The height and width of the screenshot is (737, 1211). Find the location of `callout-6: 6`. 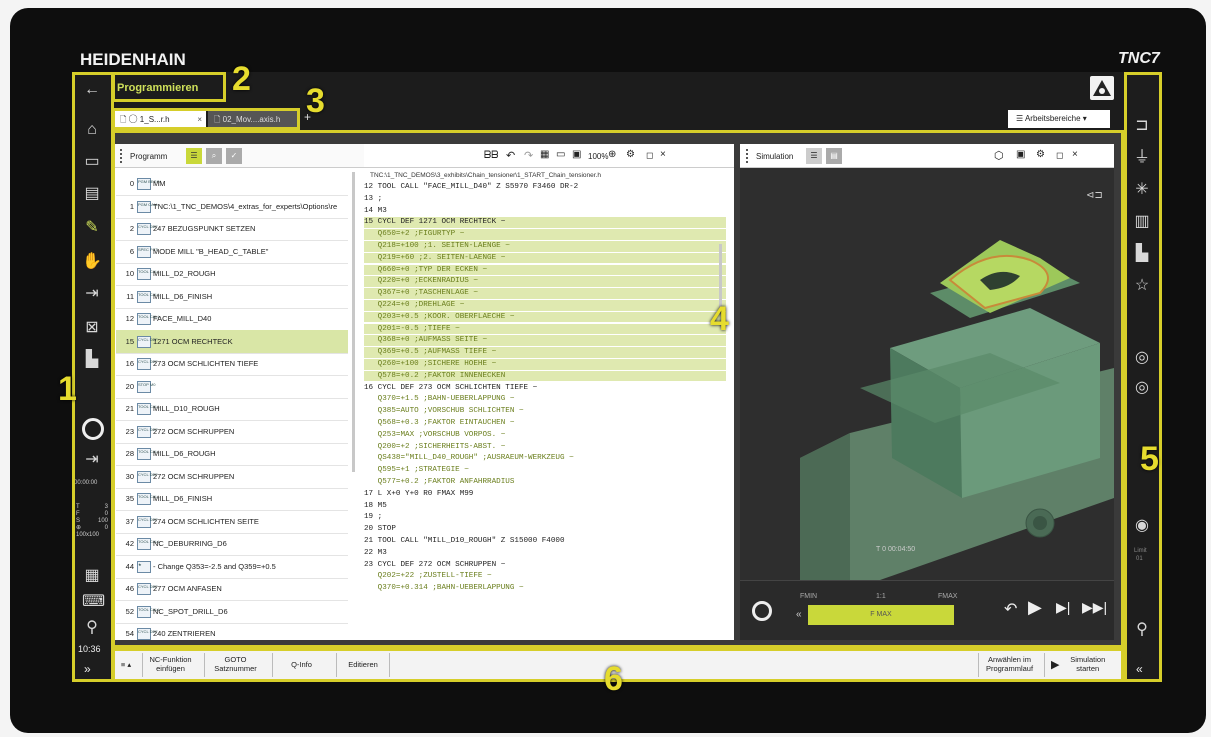

callout-6: 6 is located at coordinates (613, 679).